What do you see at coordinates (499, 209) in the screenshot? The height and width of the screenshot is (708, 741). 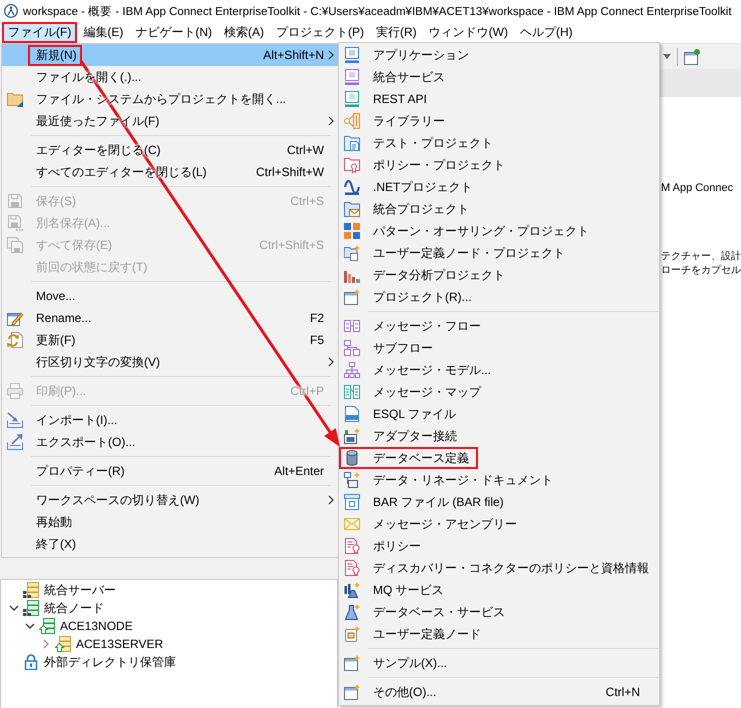 I see `menu-item: 統合プロジェクト` at bounding box center [499, 209].